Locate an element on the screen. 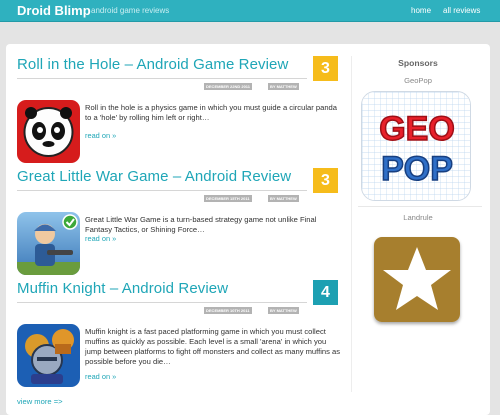 The width and height of the screenshot is (500, 415). star-icon is located at coordinates (417, 279).